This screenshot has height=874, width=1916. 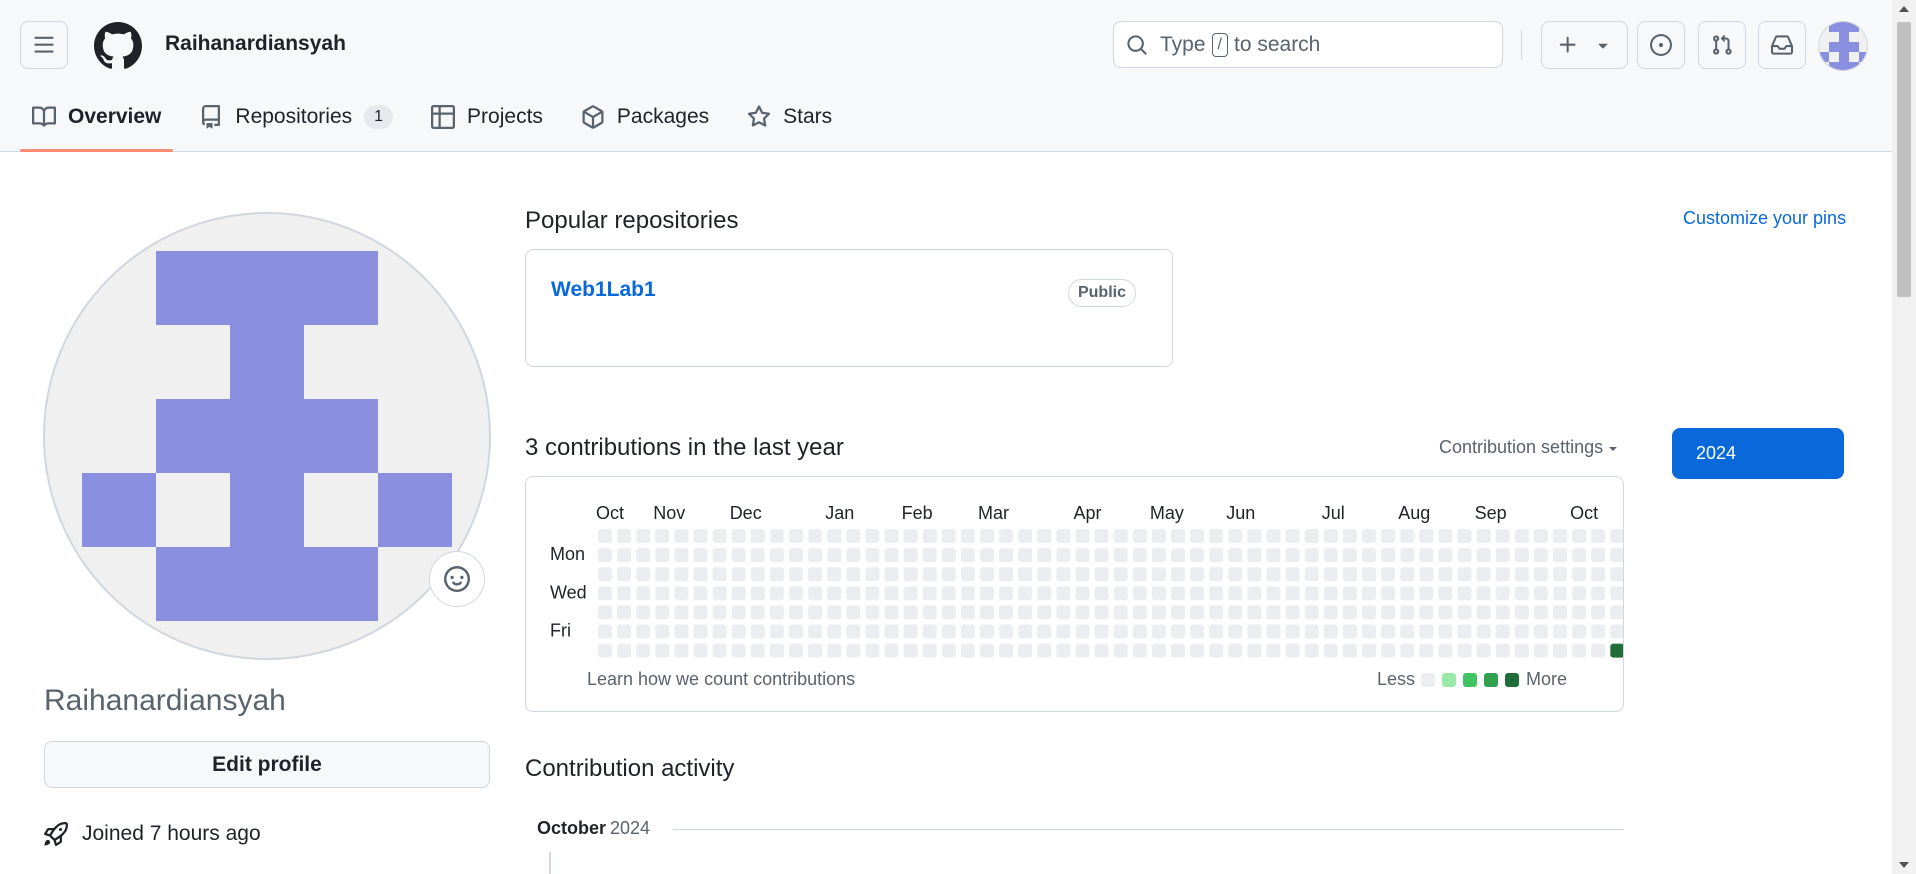 What do you see at coordinates (1584, 45) in the screenshot?
I see `create-new-button` at bounding box center [1584, 45].